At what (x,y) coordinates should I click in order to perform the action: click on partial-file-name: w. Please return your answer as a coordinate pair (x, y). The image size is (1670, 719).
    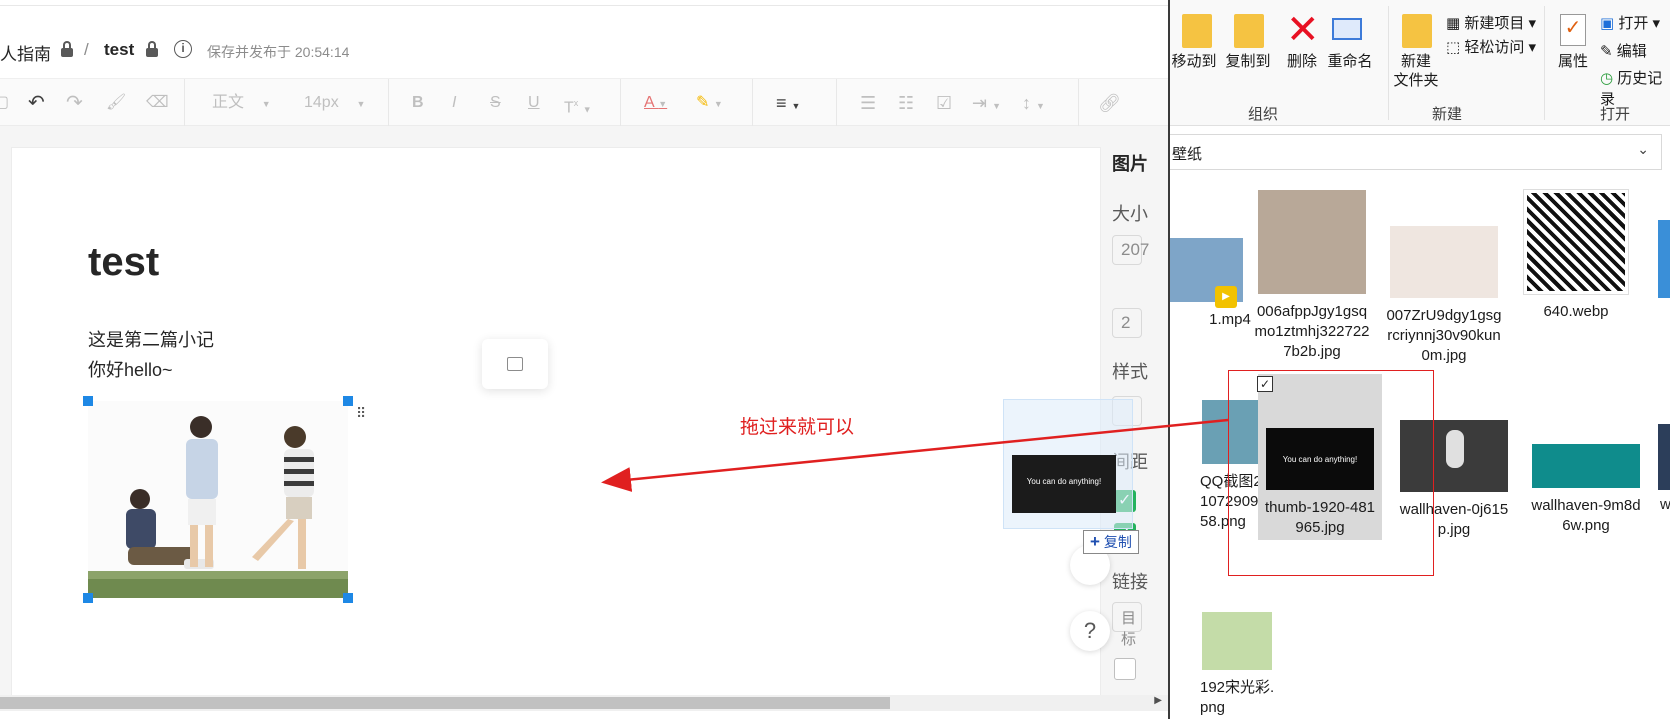
    Looking at the image, I should click on (1665, 504).